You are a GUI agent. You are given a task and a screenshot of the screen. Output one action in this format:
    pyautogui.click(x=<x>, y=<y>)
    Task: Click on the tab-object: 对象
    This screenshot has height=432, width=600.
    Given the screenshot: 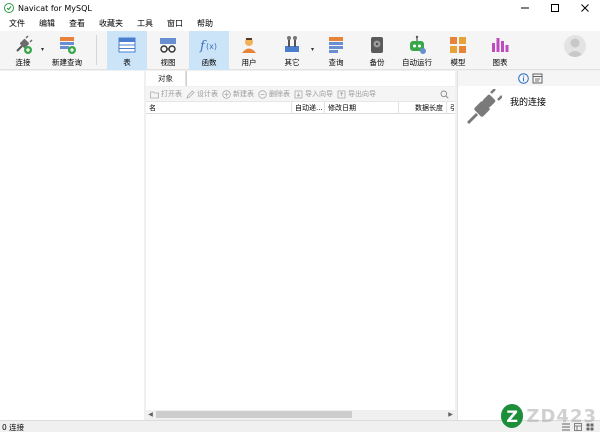 What is the action you would take?
    pyautogui.click(x=166, y=78)
    